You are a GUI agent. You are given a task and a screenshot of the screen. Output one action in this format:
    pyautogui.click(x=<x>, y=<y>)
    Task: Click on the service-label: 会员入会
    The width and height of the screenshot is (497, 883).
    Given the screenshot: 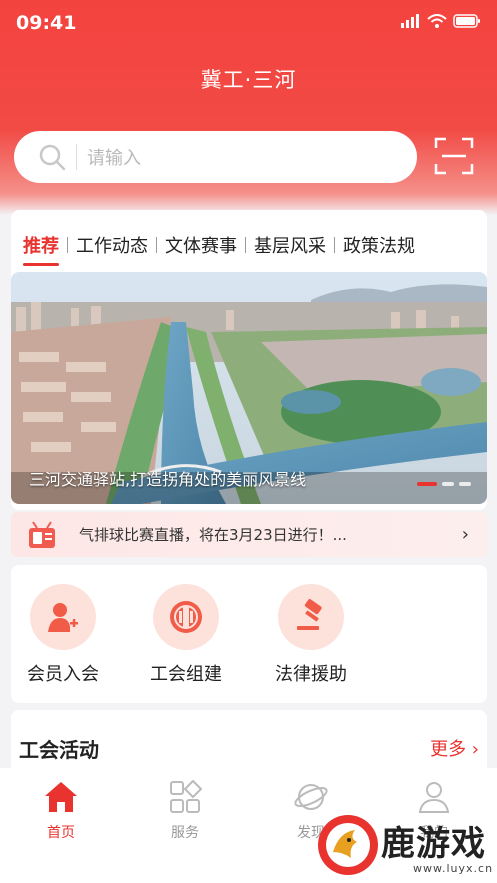 What is the action you would take?
    pyautogui.click(x=63, y=674)
    